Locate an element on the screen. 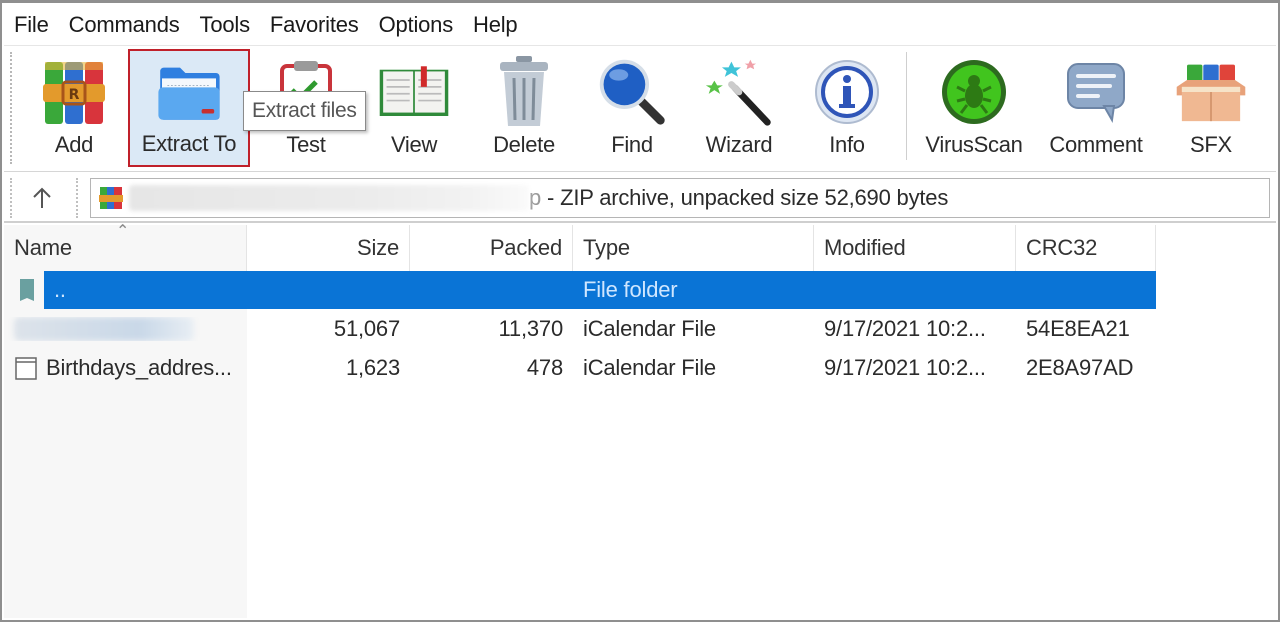 This screenshot has width=1280, height=622. delete-label: Delete is located at coordinates (524, 144).